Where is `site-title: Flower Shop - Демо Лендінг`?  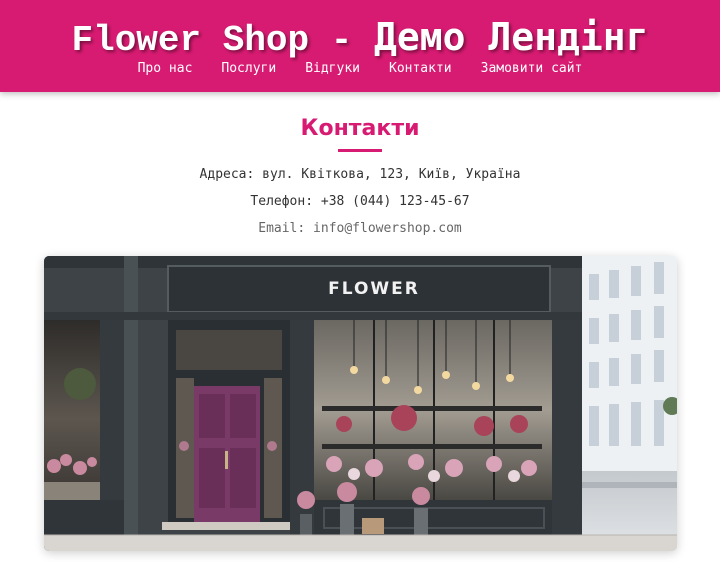
site-title: Flower Shop - Демо Лендінг is located at coordinates (360, 39).